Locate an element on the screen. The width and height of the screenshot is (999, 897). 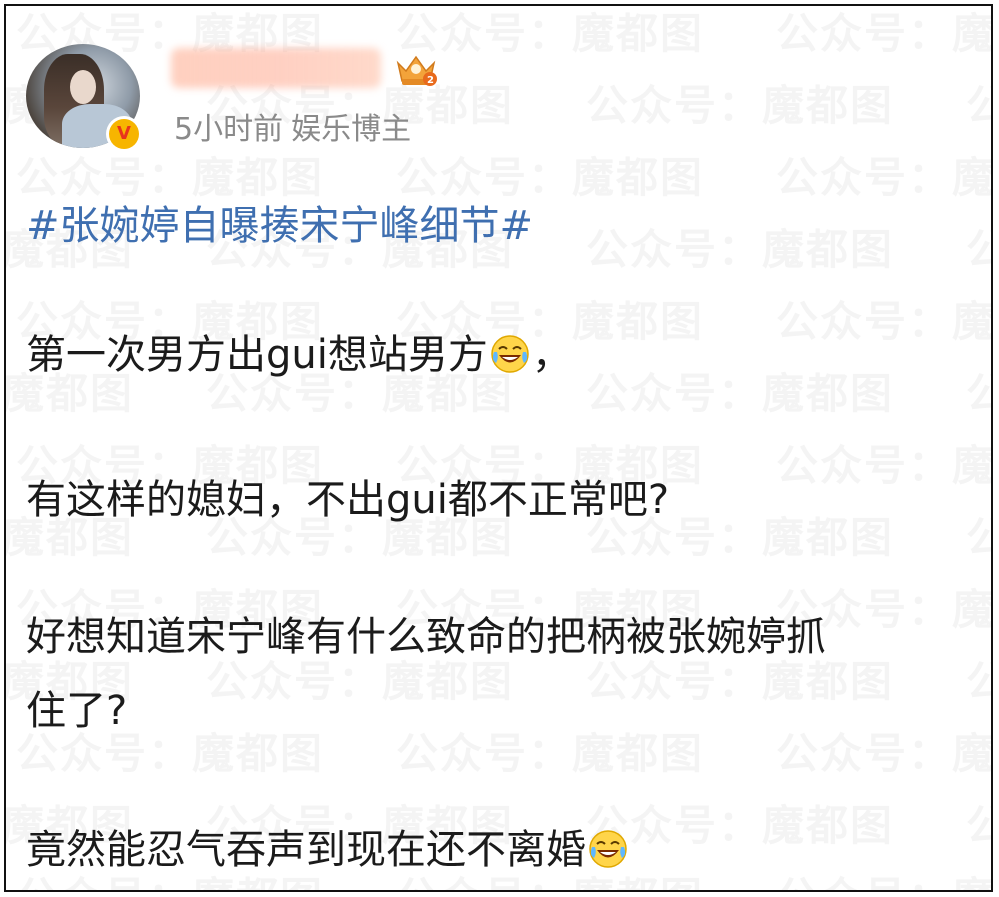
hashtag-link: #张婉婷自曝揍宋宁峰细节# is located at coordinates (279, 222).